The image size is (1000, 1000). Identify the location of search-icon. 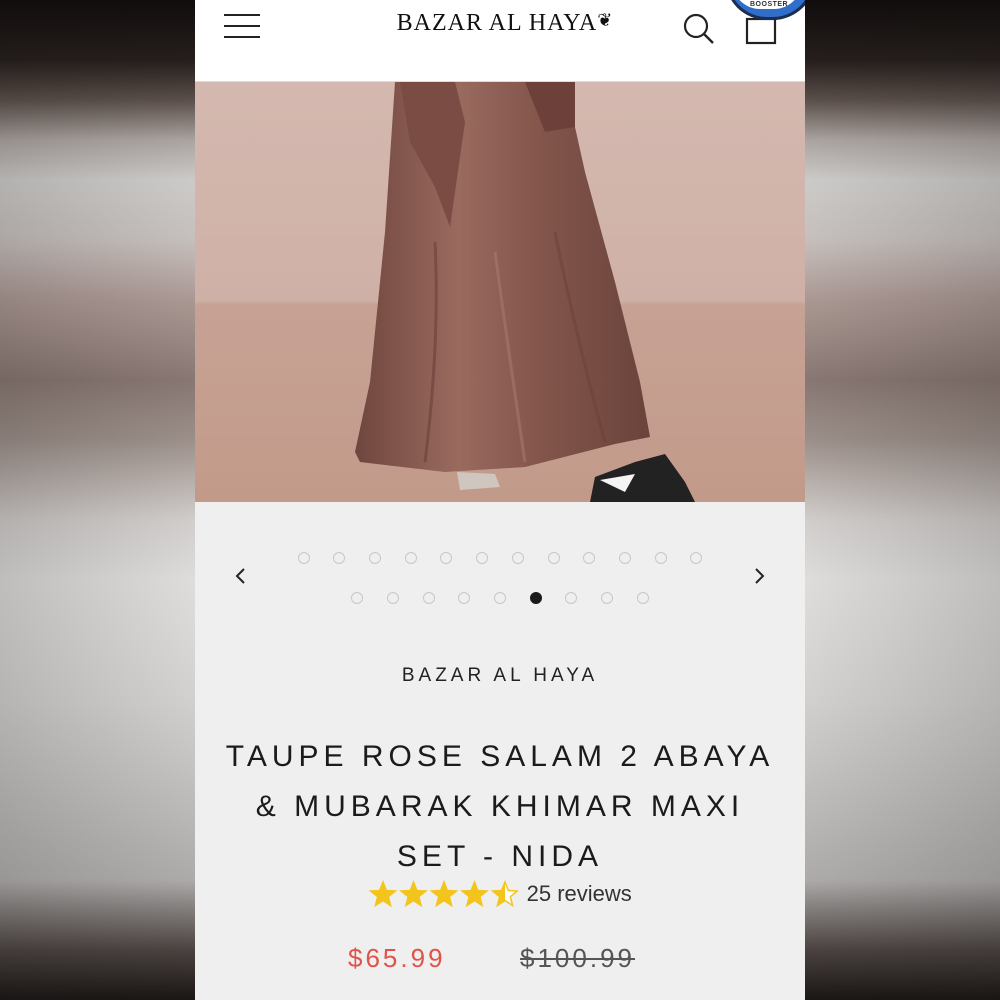
(699, 29).